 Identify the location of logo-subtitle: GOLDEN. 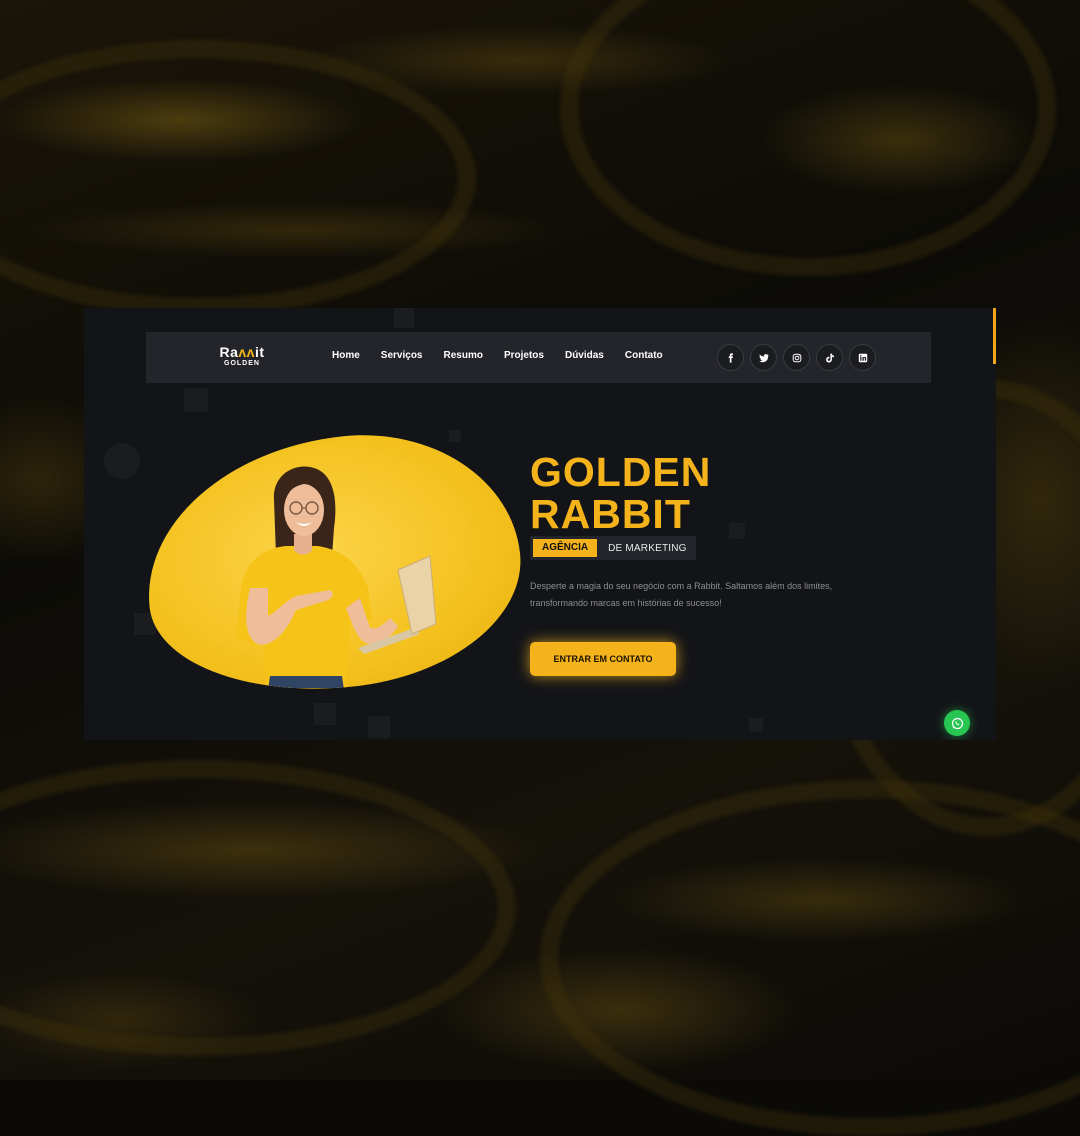
(242, 363).